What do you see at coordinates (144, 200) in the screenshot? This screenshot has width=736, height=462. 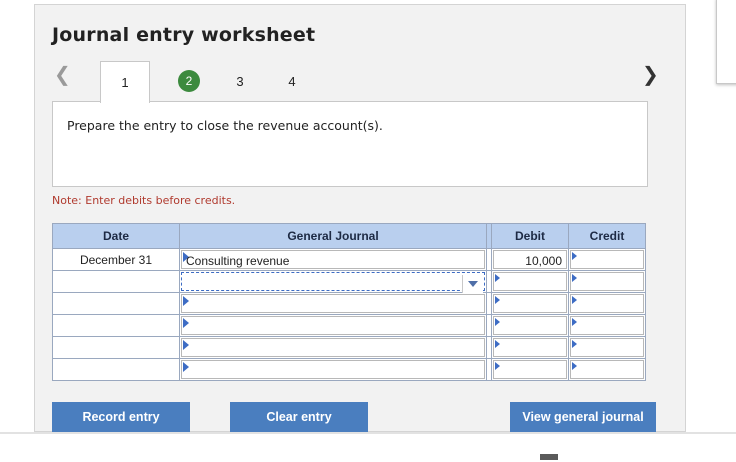 I see `note-text: Note: Enter debits before credits.` at bounding box center [144, 200].